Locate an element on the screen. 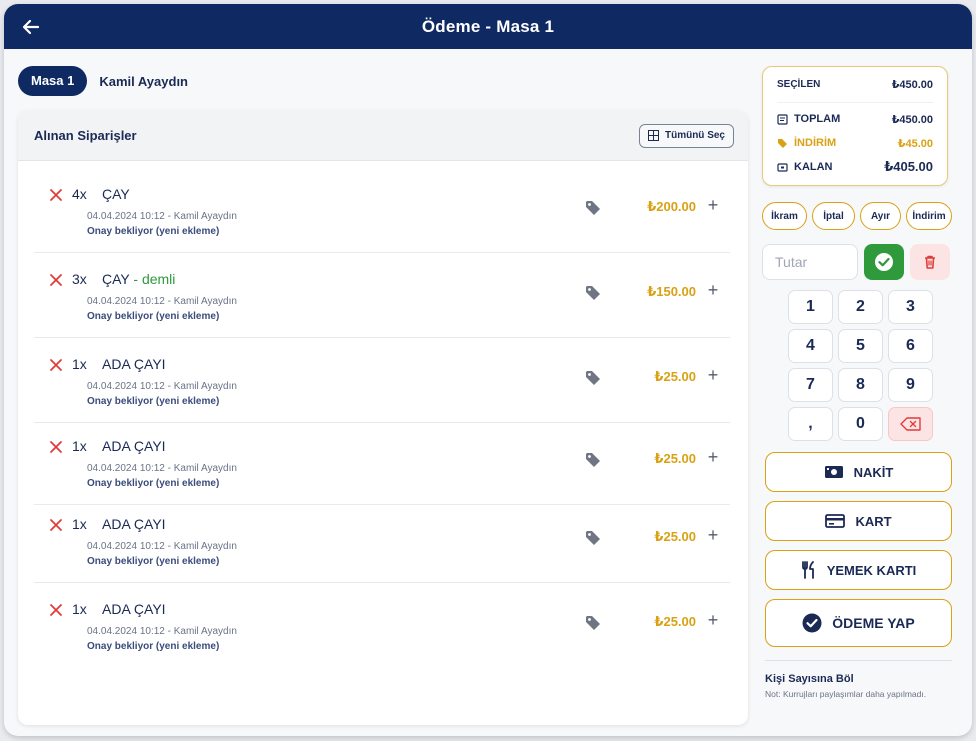 The width and height of the screenshot is (976, 741). total-label-wrap: TOPLAM is located at coordinates (808, 119).